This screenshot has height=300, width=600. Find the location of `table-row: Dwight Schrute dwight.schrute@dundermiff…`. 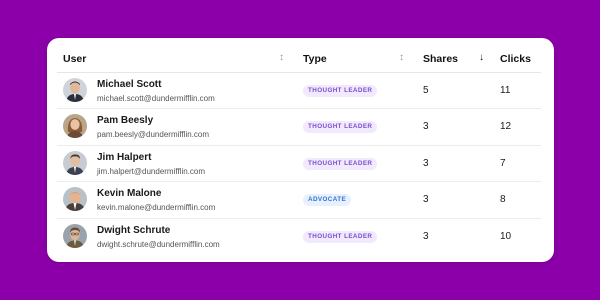

table-row: Dwight Schrute dwight.schrute@dundermiff… is located at coordinates (299, 236).